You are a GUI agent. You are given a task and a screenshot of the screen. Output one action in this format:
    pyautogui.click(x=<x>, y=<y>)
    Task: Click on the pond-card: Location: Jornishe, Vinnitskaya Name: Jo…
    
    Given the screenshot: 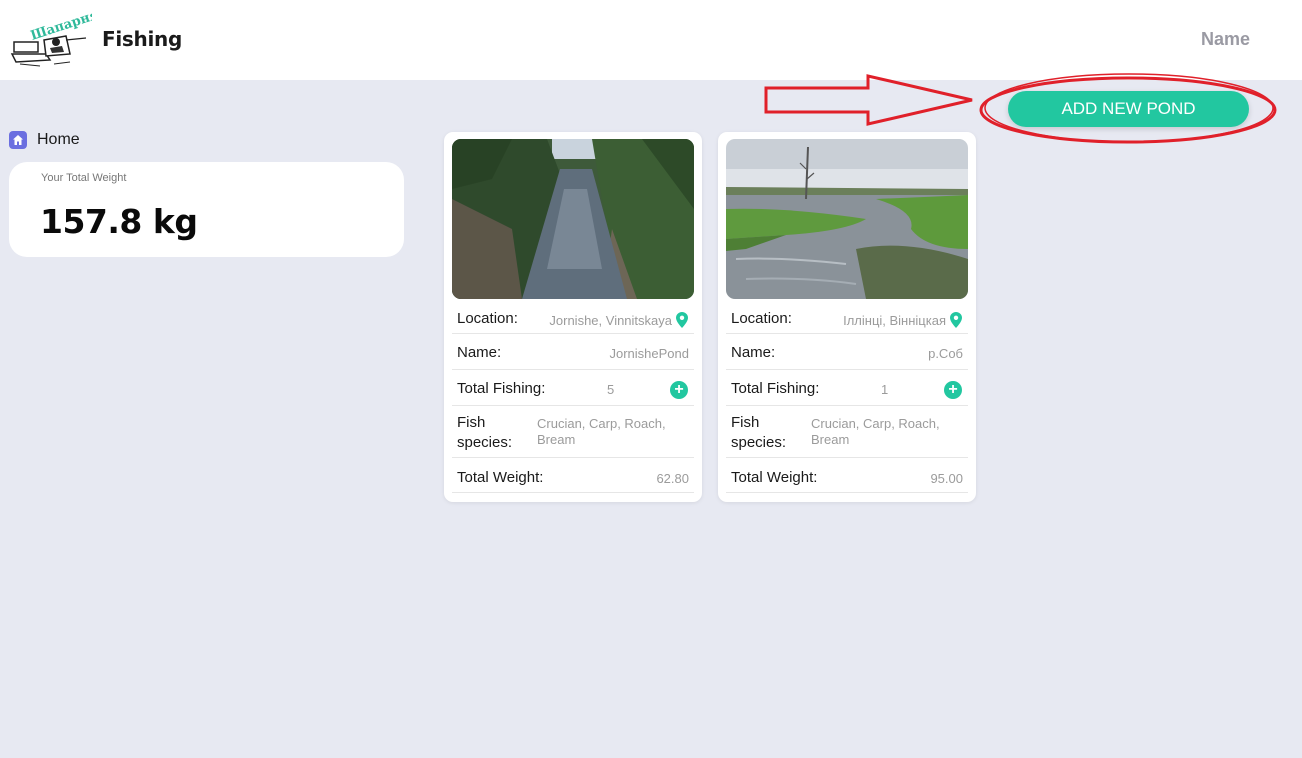 What is the action you would take?
    pyautogui.click(x=573, y=317)
    